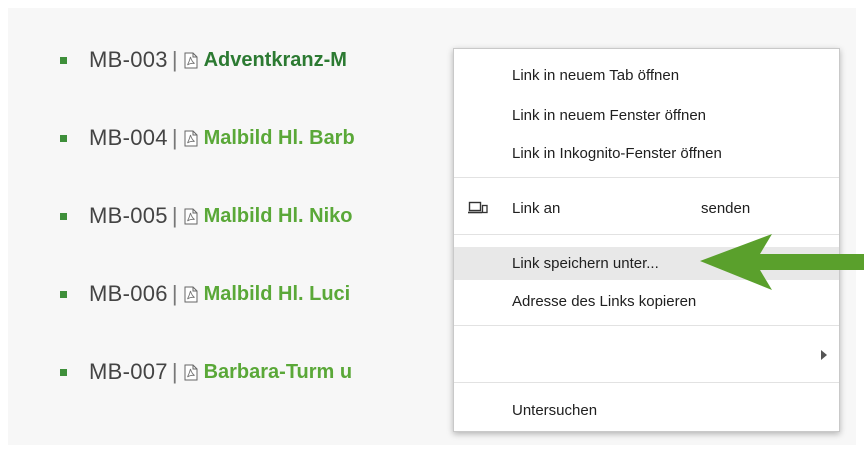  I want to click on menu-item-label: Link in neuem Tab öffnen, so click(596, 75).